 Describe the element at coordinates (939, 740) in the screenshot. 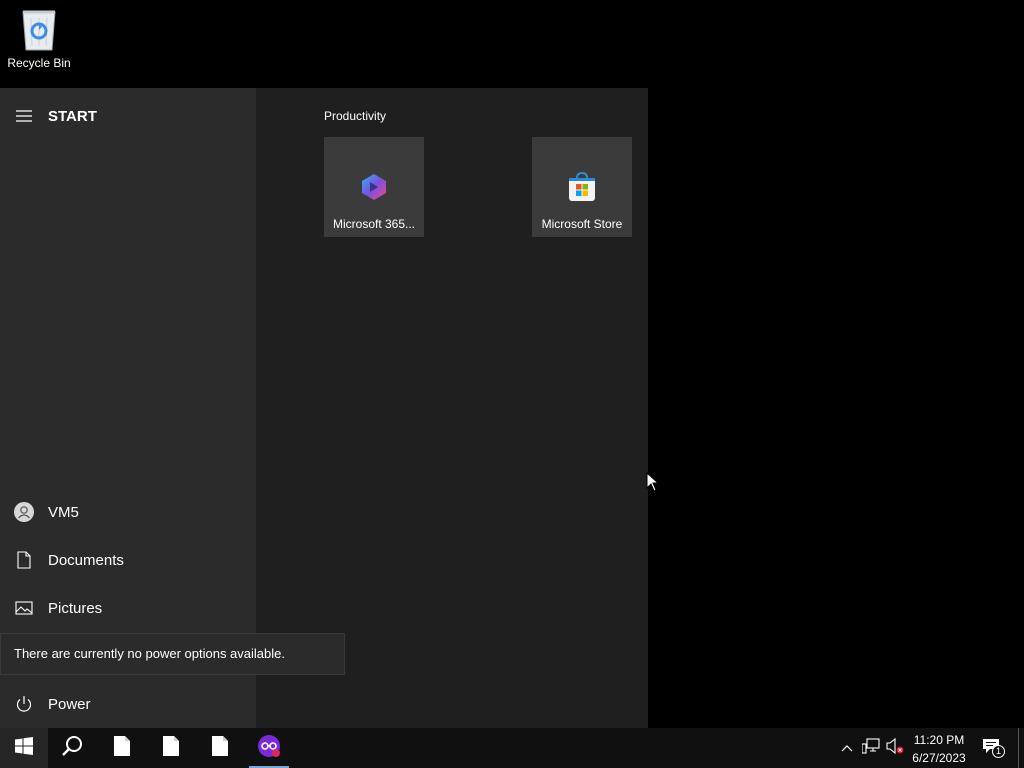

I see `clock-time: 11:20 PM` at that location.